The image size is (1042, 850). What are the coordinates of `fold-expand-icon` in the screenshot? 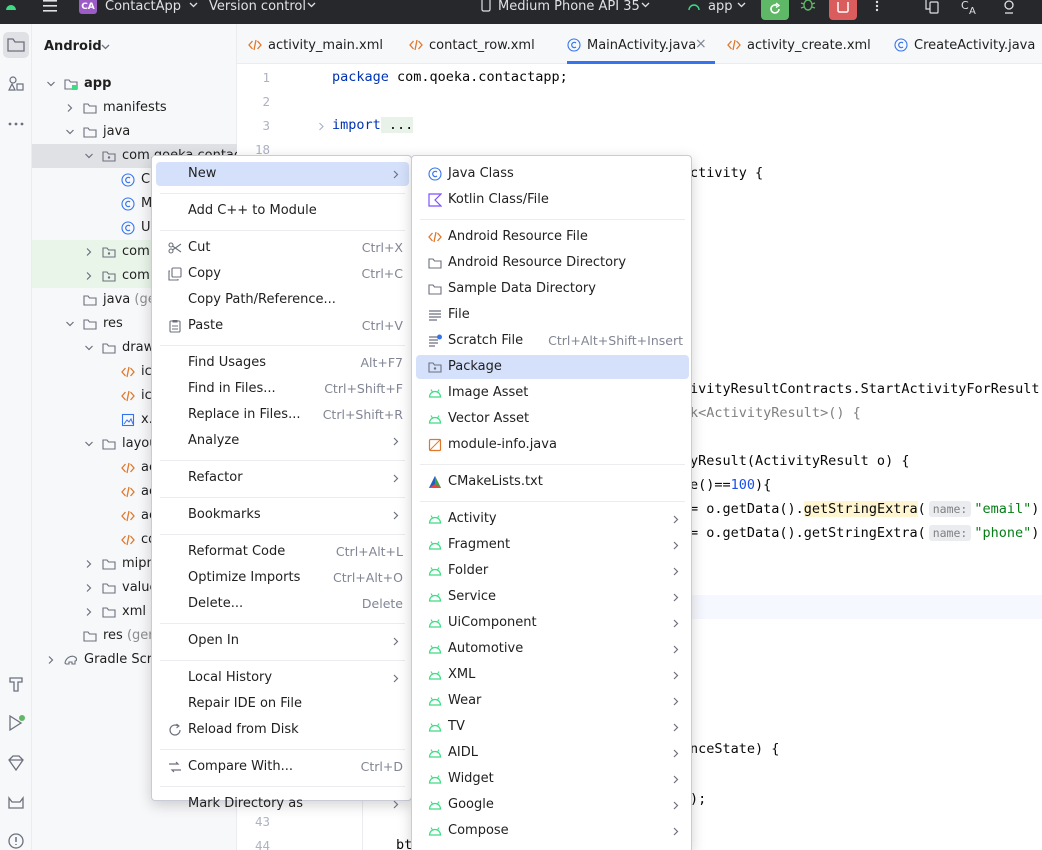 It's located at (321, 126).